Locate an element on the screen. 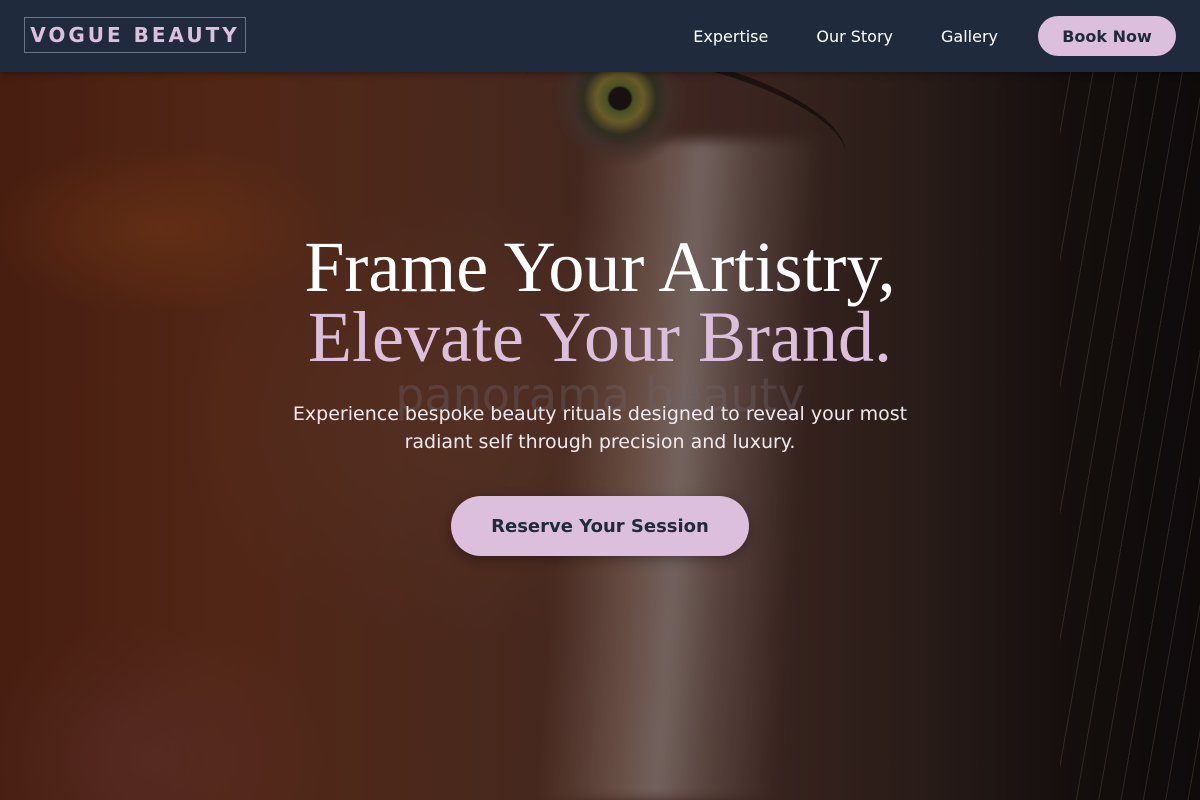 The width and height of the screenshot is (1200, 800). book-now-button: Book Now is located at coordinates (1107, 36).